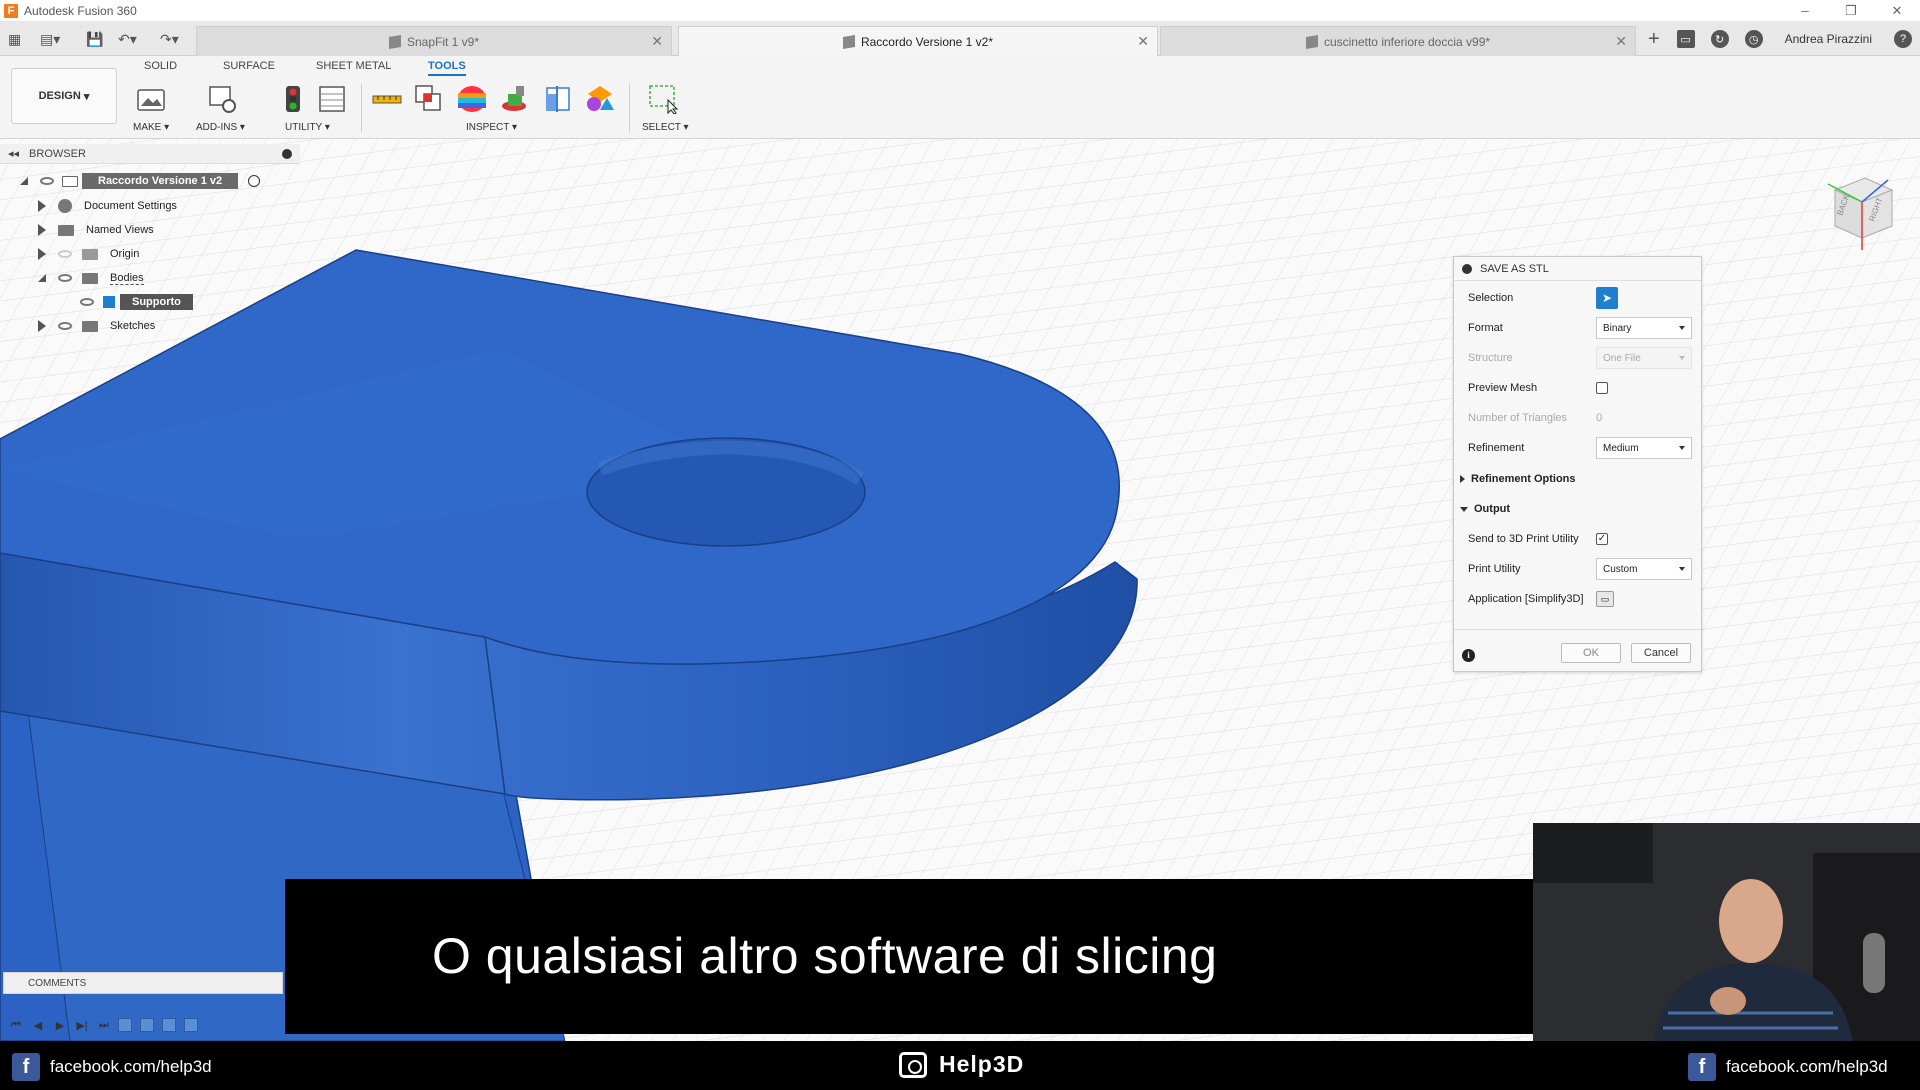  What do you see at coordinates (96, 230) in the screenshot?
I see `browser-item-named-views: Named Views` at bounding box center [96, 230].